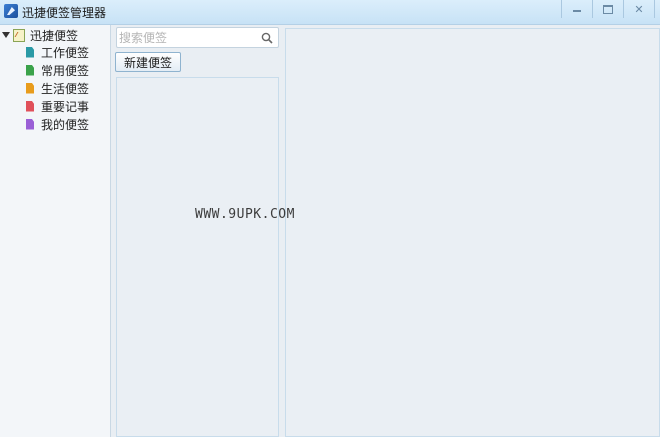 The image size is (660, 437). I want to click on sidebar-item-work: 工作便签, so click(57, 52).